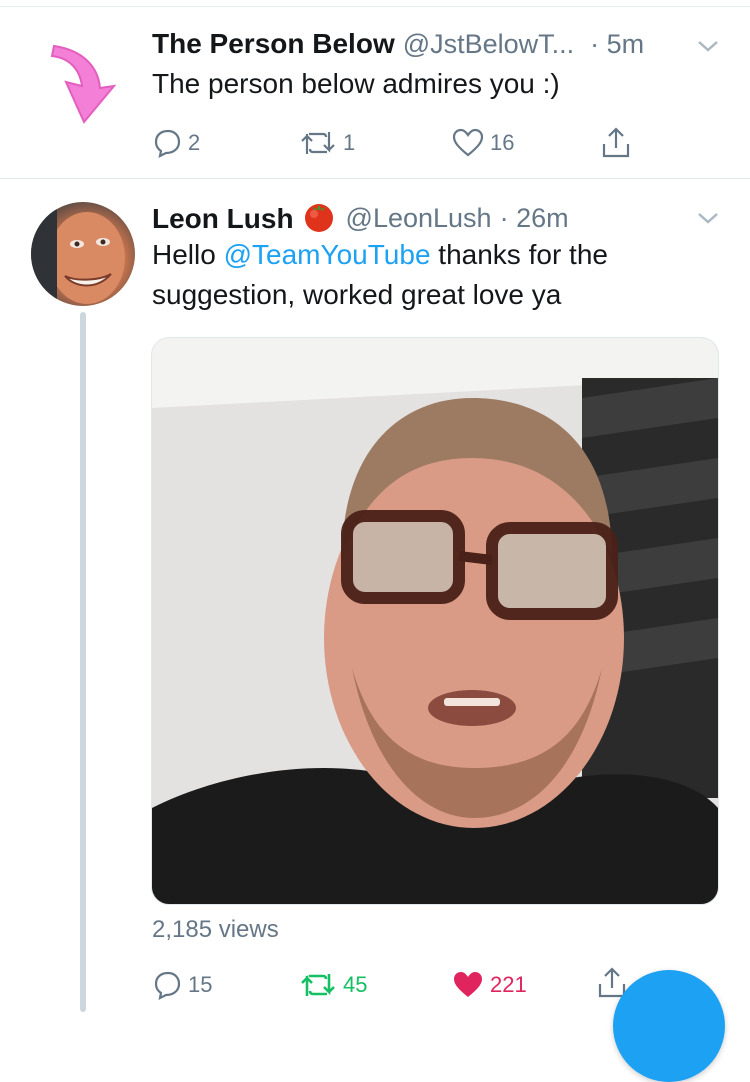 The height and width of the screenshot is (1082, 750). Describe the element at coordinates (534, 218) in the screenshot. I see `tweet-time: · 26m` at that location.